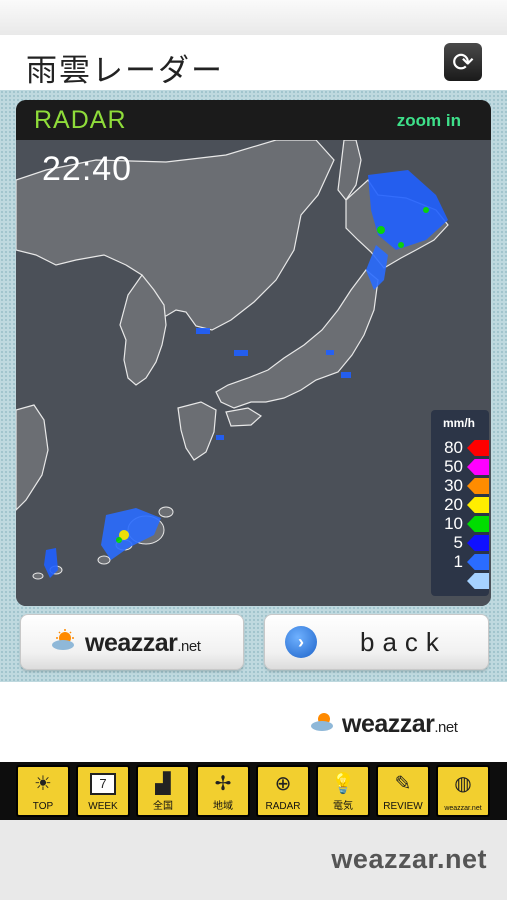 Image resolution: width=507 pixels, height=900 pixels. What do you see at coordinates (253, 860) in the screenshot?
I see `bottom-bar: weazzar.net` at bounding box center [253, 860].